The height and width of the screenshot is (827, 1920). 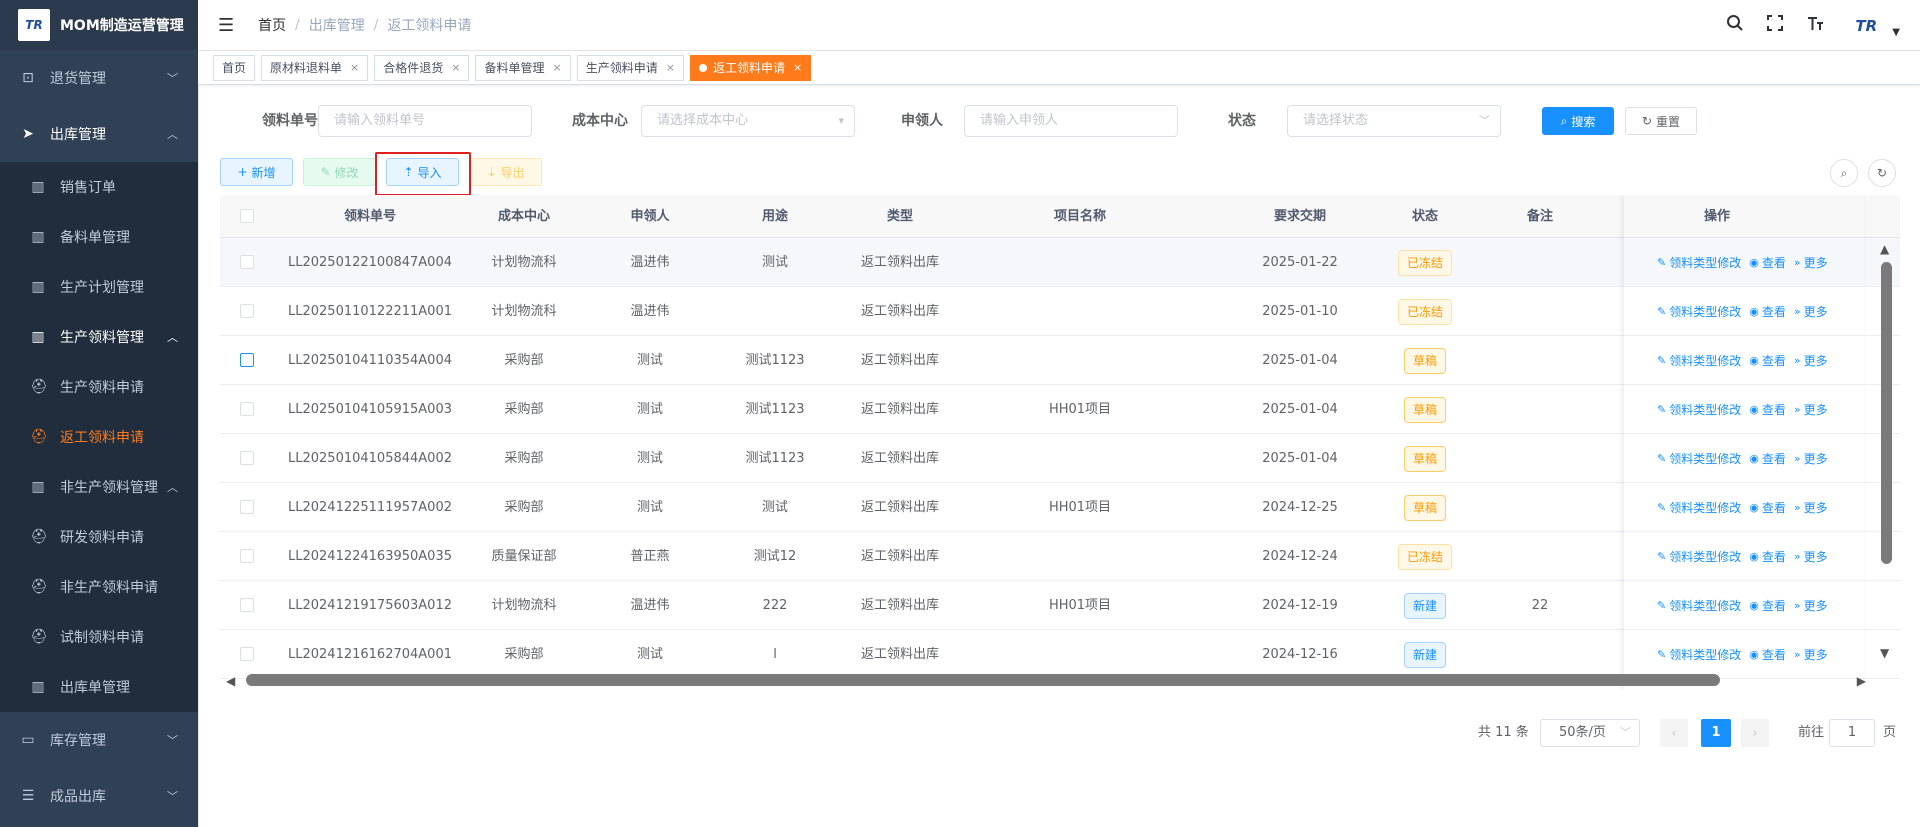 What do you see at coordinates (172, 78) in the screenshot?
I see `chevron-down-icon: ﹀` at bounding box center [172, 78].